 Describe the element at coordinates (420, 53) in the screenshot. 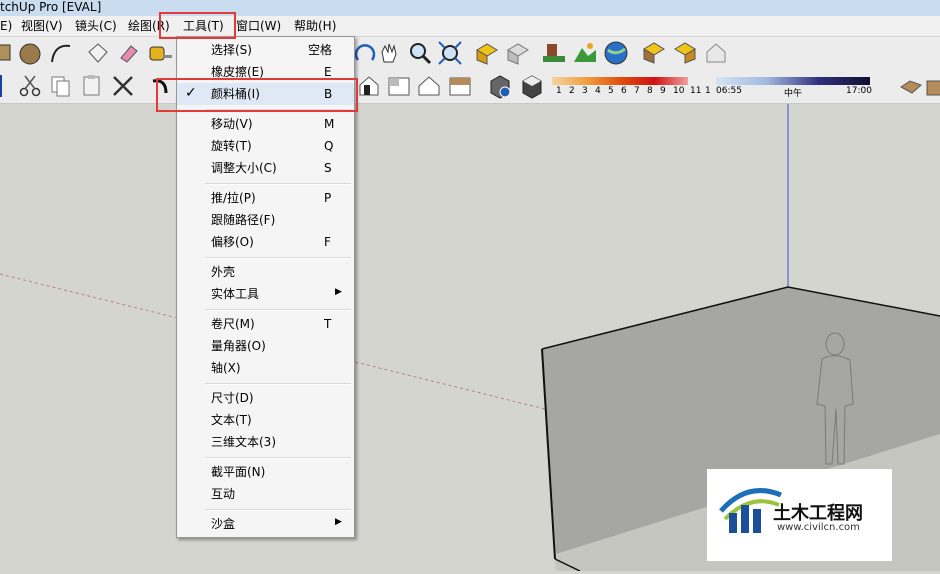

I see `zoom-icon` at that location.